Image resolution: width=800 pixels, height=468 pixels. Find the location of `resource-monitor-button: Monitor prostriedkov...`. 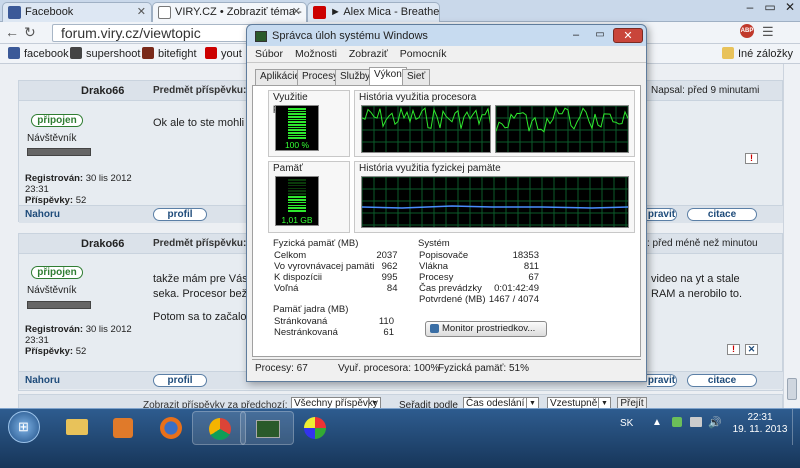

resource-monitor-button: Monitor prostriedkov... is located at coordinates (486, 329).